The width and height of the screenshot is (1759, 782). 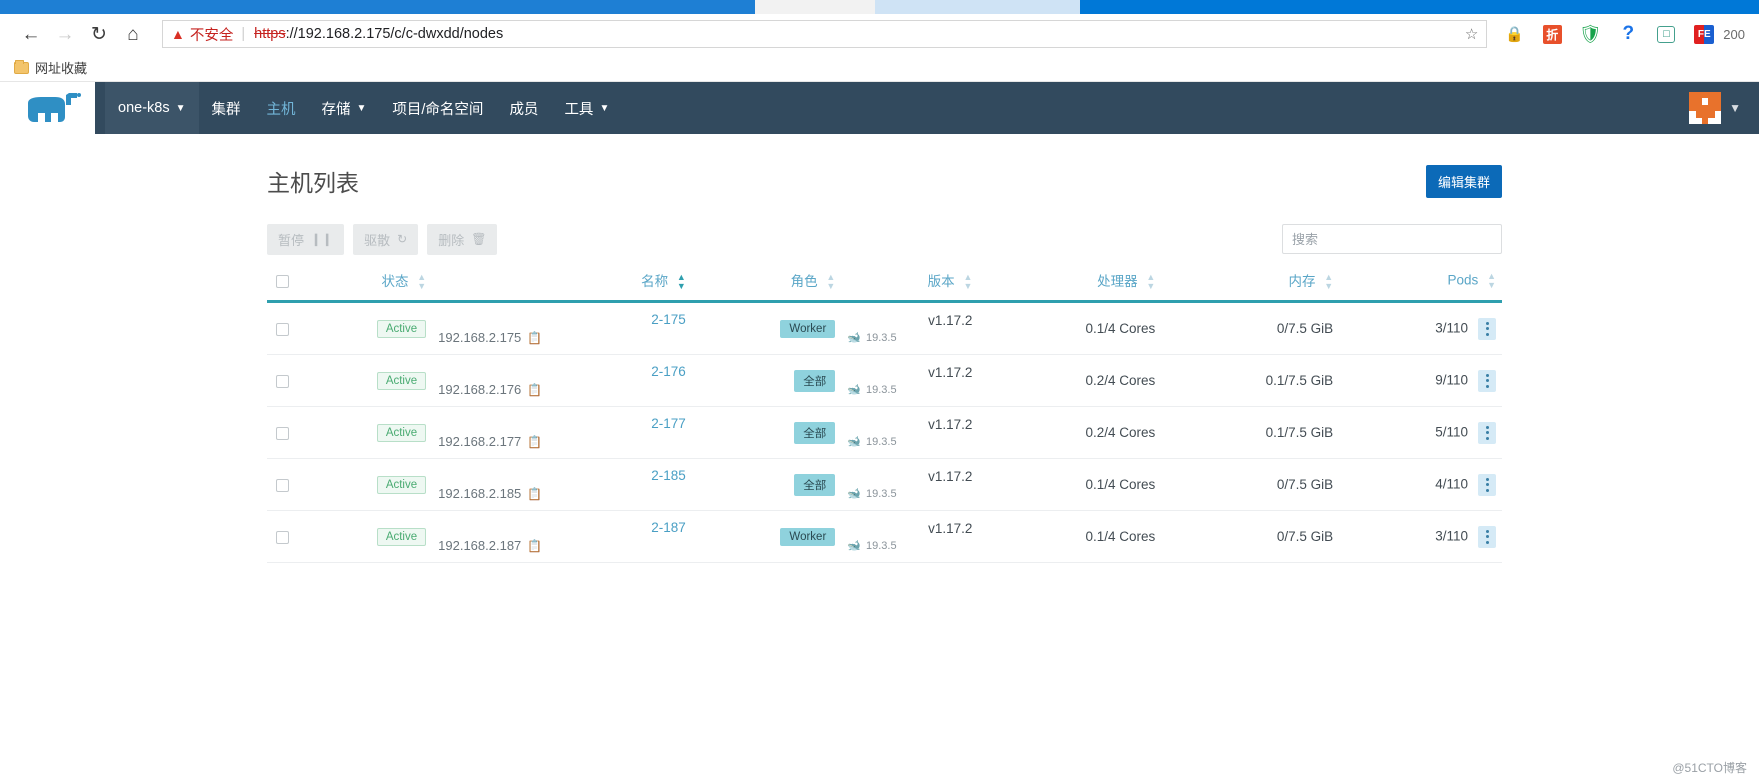 What do you see at coordinates (977, 7) in the screenshot?
I see `browser-tab-third` at bounding box center [977, 7].